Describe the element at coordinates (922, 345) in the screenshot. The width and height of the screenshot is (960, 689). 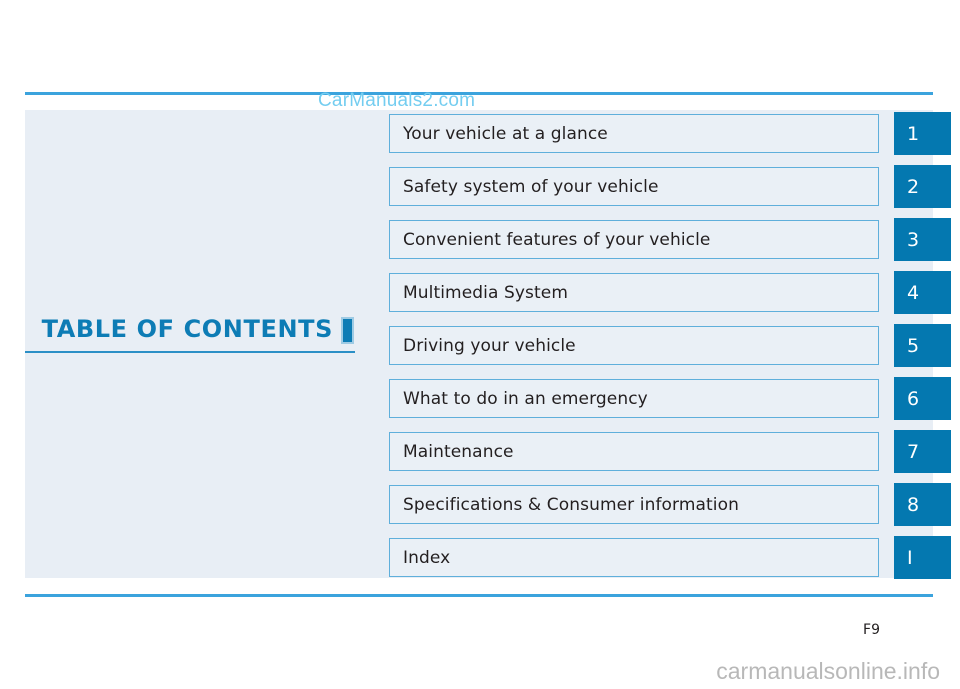
I see `contents-row-tab: 5` at that location.